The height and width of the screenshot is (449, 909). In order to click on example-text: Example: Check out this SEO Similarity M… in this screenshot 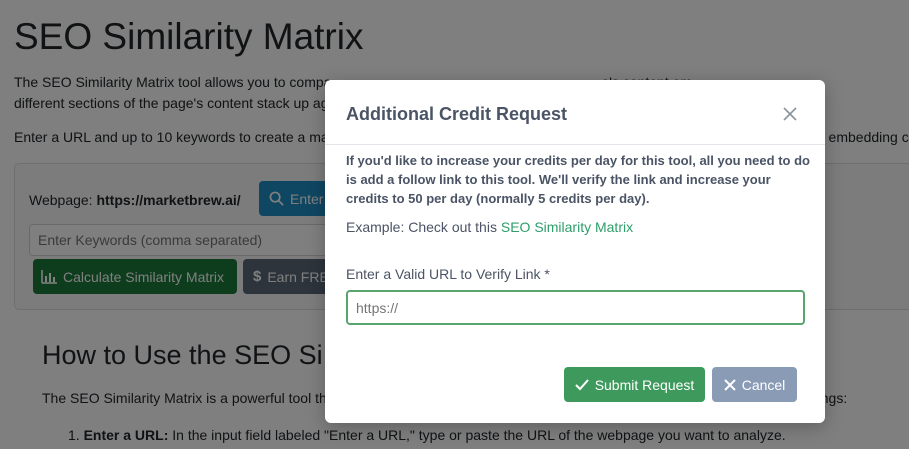, I will do `click(489, 227)`.